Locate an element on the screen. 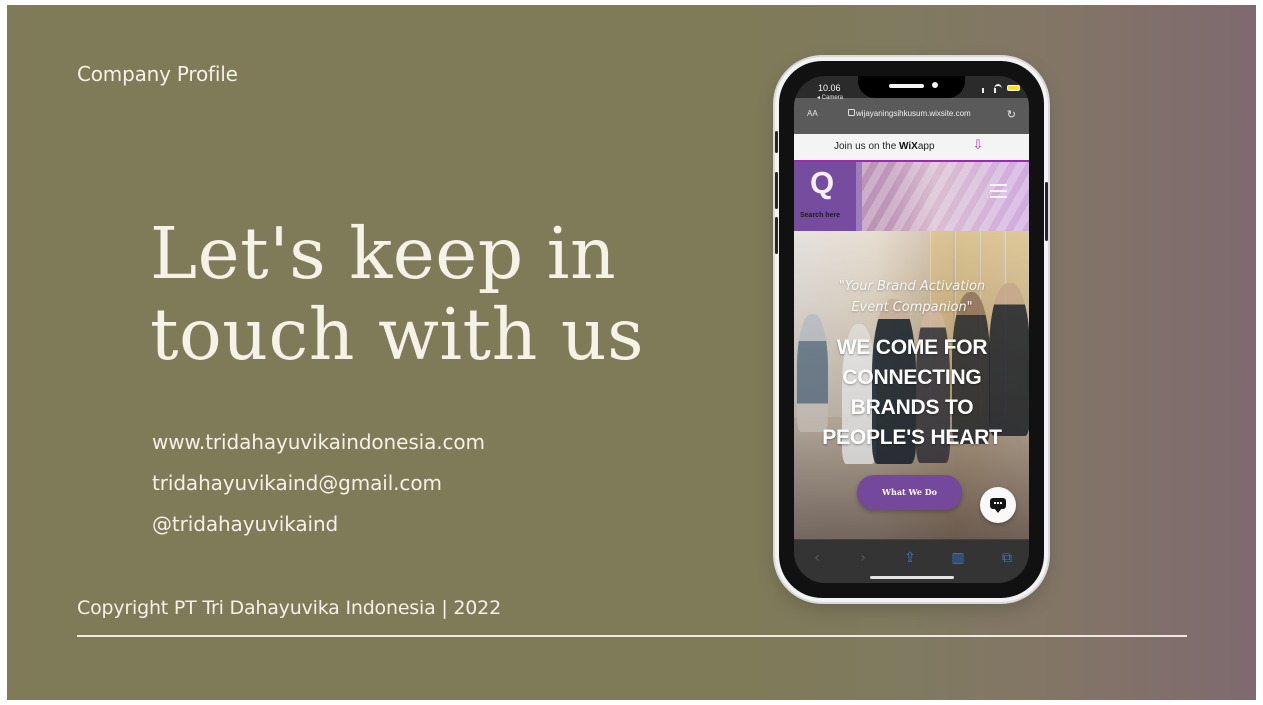 This screenshot has width=1263, height=705. home-indicator is located at coordinates (912, 577).